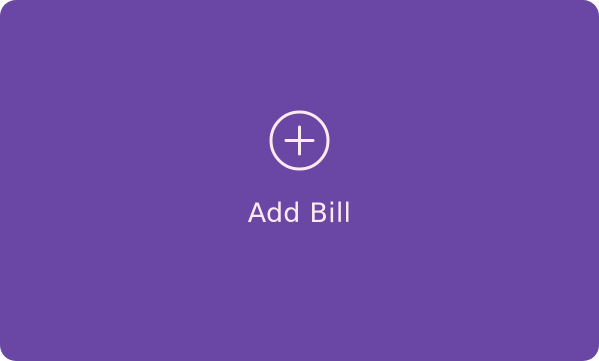  Describe the element at coordinates (299, 140) in the screenshot. I see `plus-circle-icon` at that location.